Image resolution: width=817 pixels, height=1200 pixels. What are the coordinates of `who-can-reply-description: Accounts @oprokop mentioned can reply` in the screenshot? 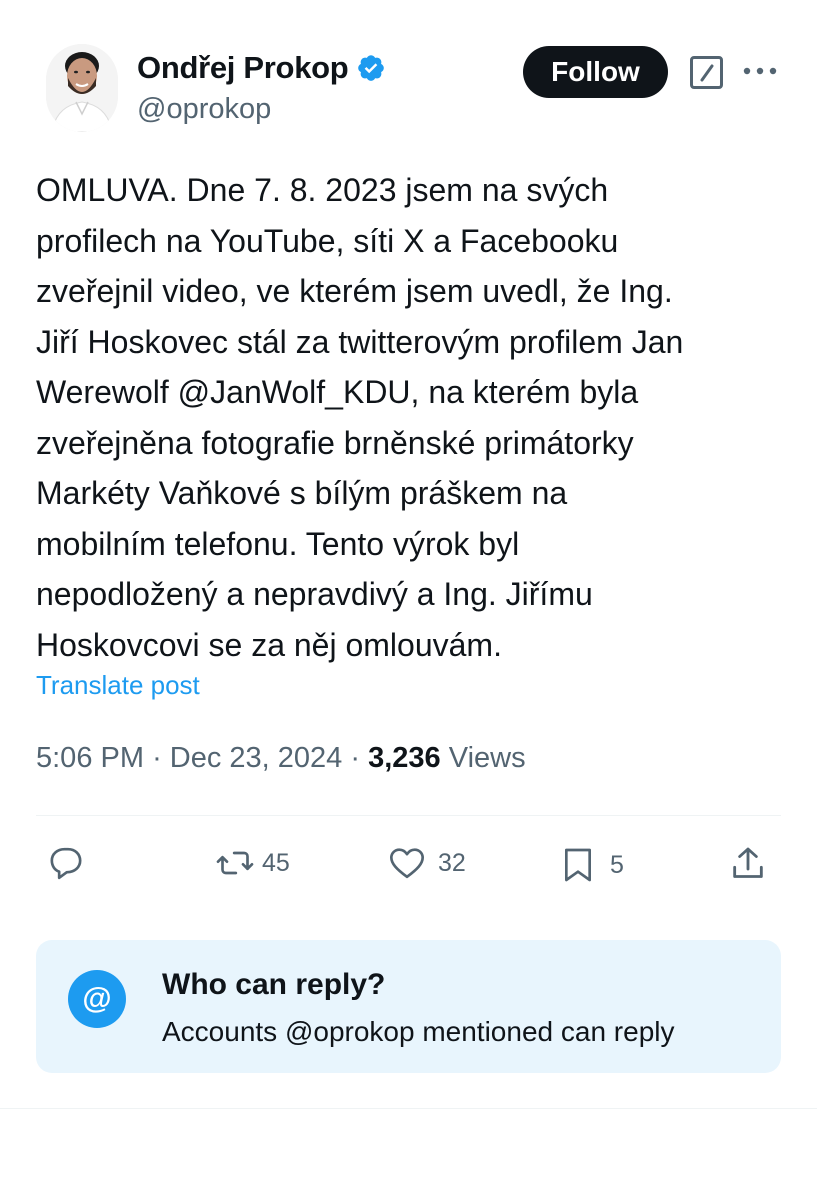 It's located at (418, 1031).